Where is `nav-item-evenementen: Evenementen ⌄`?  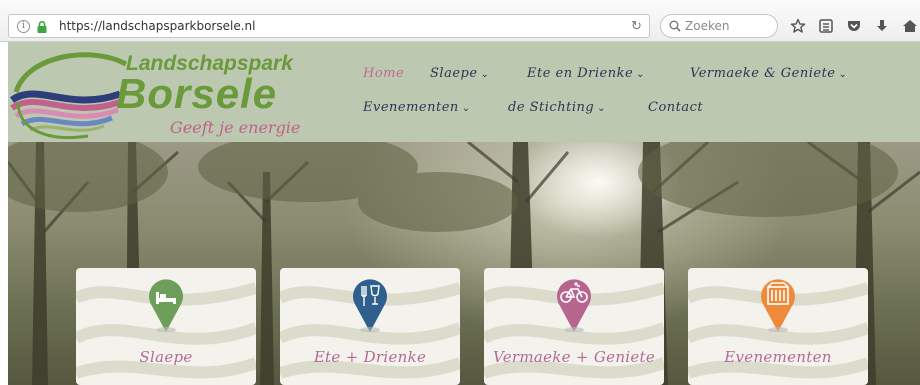 nav-item-evenementen: Evenementen ⌄ is located at coordinates (417, 107).